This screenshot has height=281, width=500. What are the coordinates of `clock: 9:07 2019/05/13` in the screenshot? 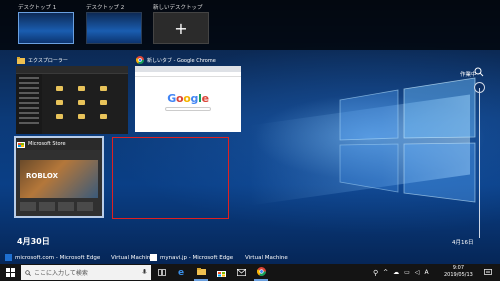 It's located at (458, 272).